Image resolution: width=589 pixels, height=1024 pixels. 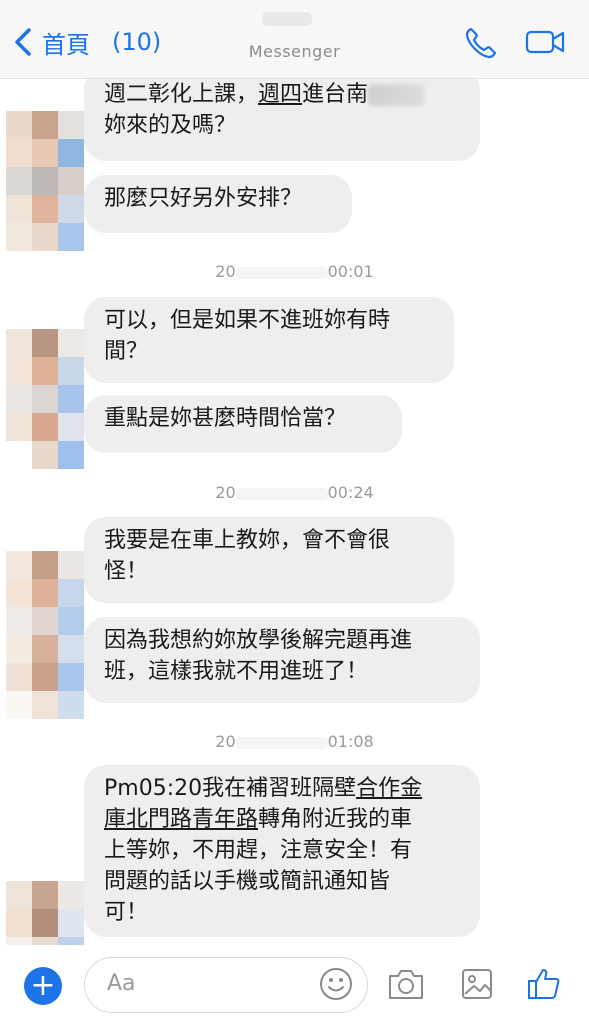 What do you see at coordinates (282, 120) in the screenshot?
I see `message-bubble: 週二彰化上課，週四進台南 妳來的及嗎？` at bounding box center [282, 120].